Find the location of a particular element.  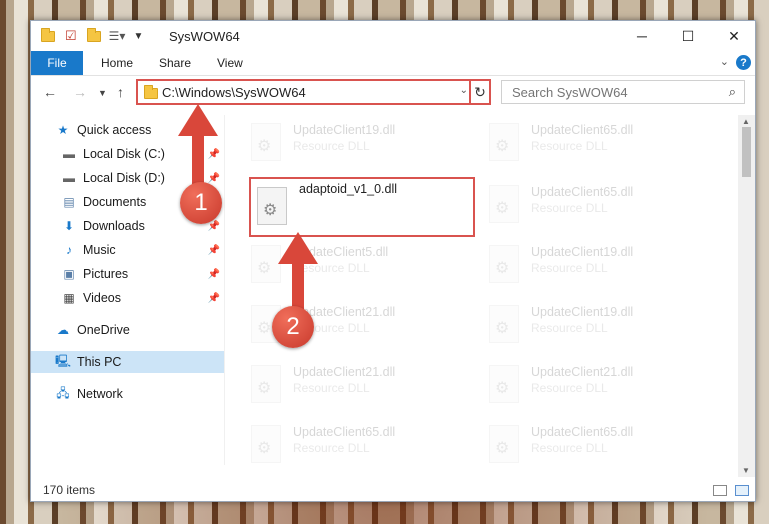

arrow-up-to-address is located at coordinates (198, 145).